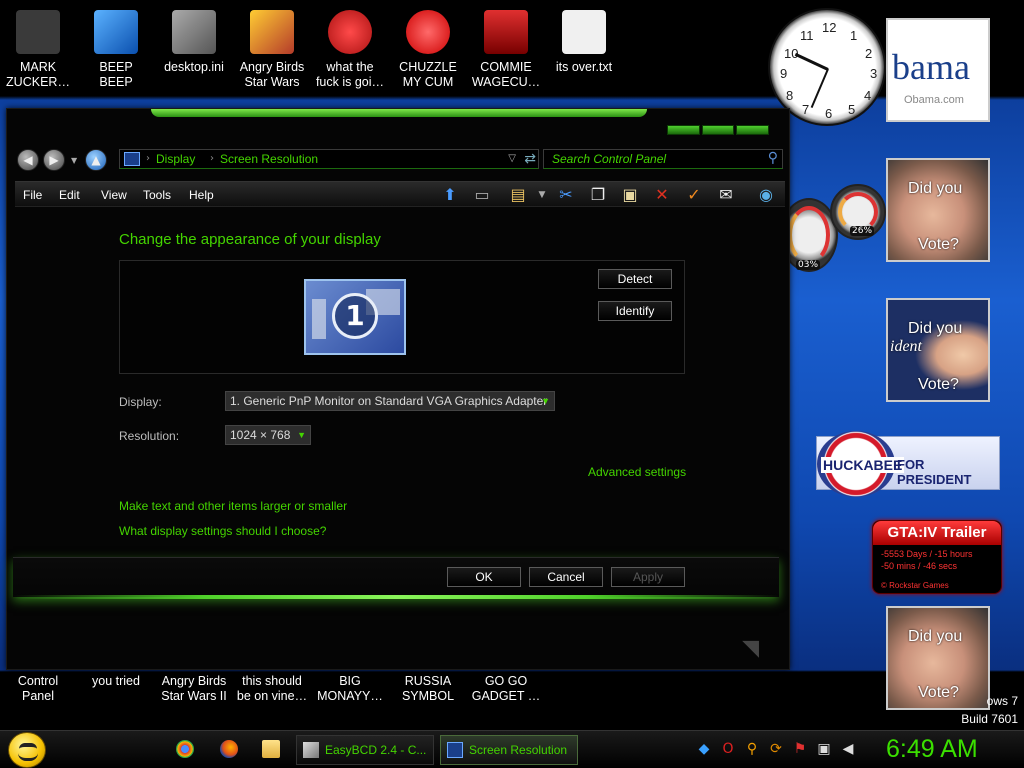 This screenshot has height=768, width=1024. I want to click on file-explorer-icon, so click(271, 749).